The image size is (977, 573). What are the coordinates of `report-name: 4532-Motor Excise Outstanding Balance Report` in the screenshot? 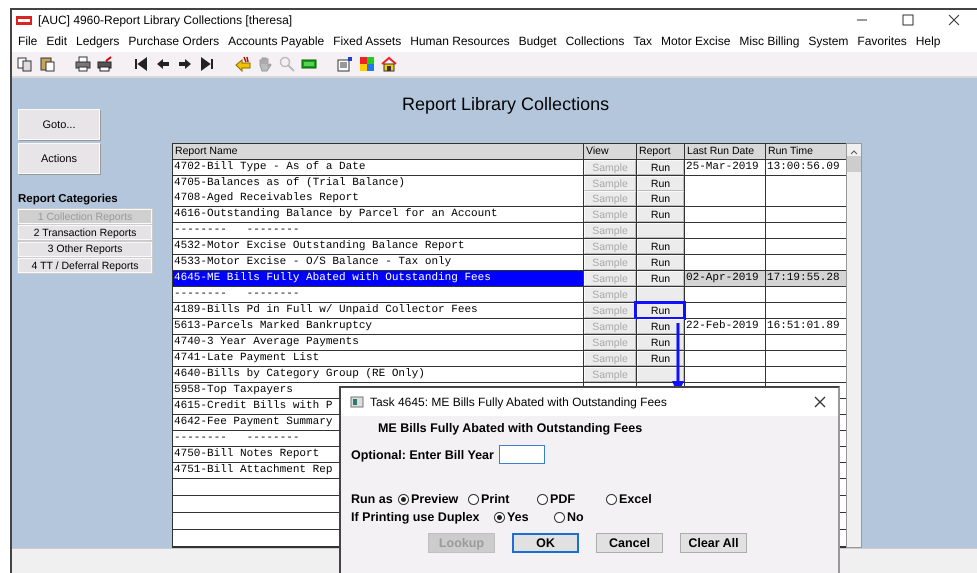 It's located at (378, 246).